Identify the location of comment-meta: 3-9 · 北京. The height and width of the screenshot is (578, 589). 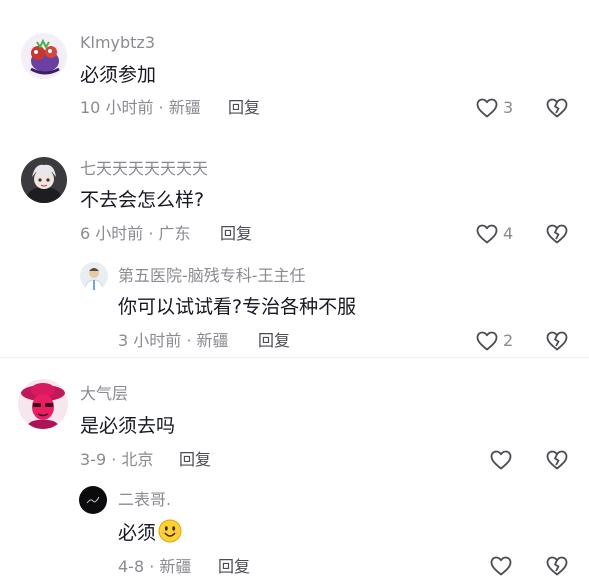
(117, 459).